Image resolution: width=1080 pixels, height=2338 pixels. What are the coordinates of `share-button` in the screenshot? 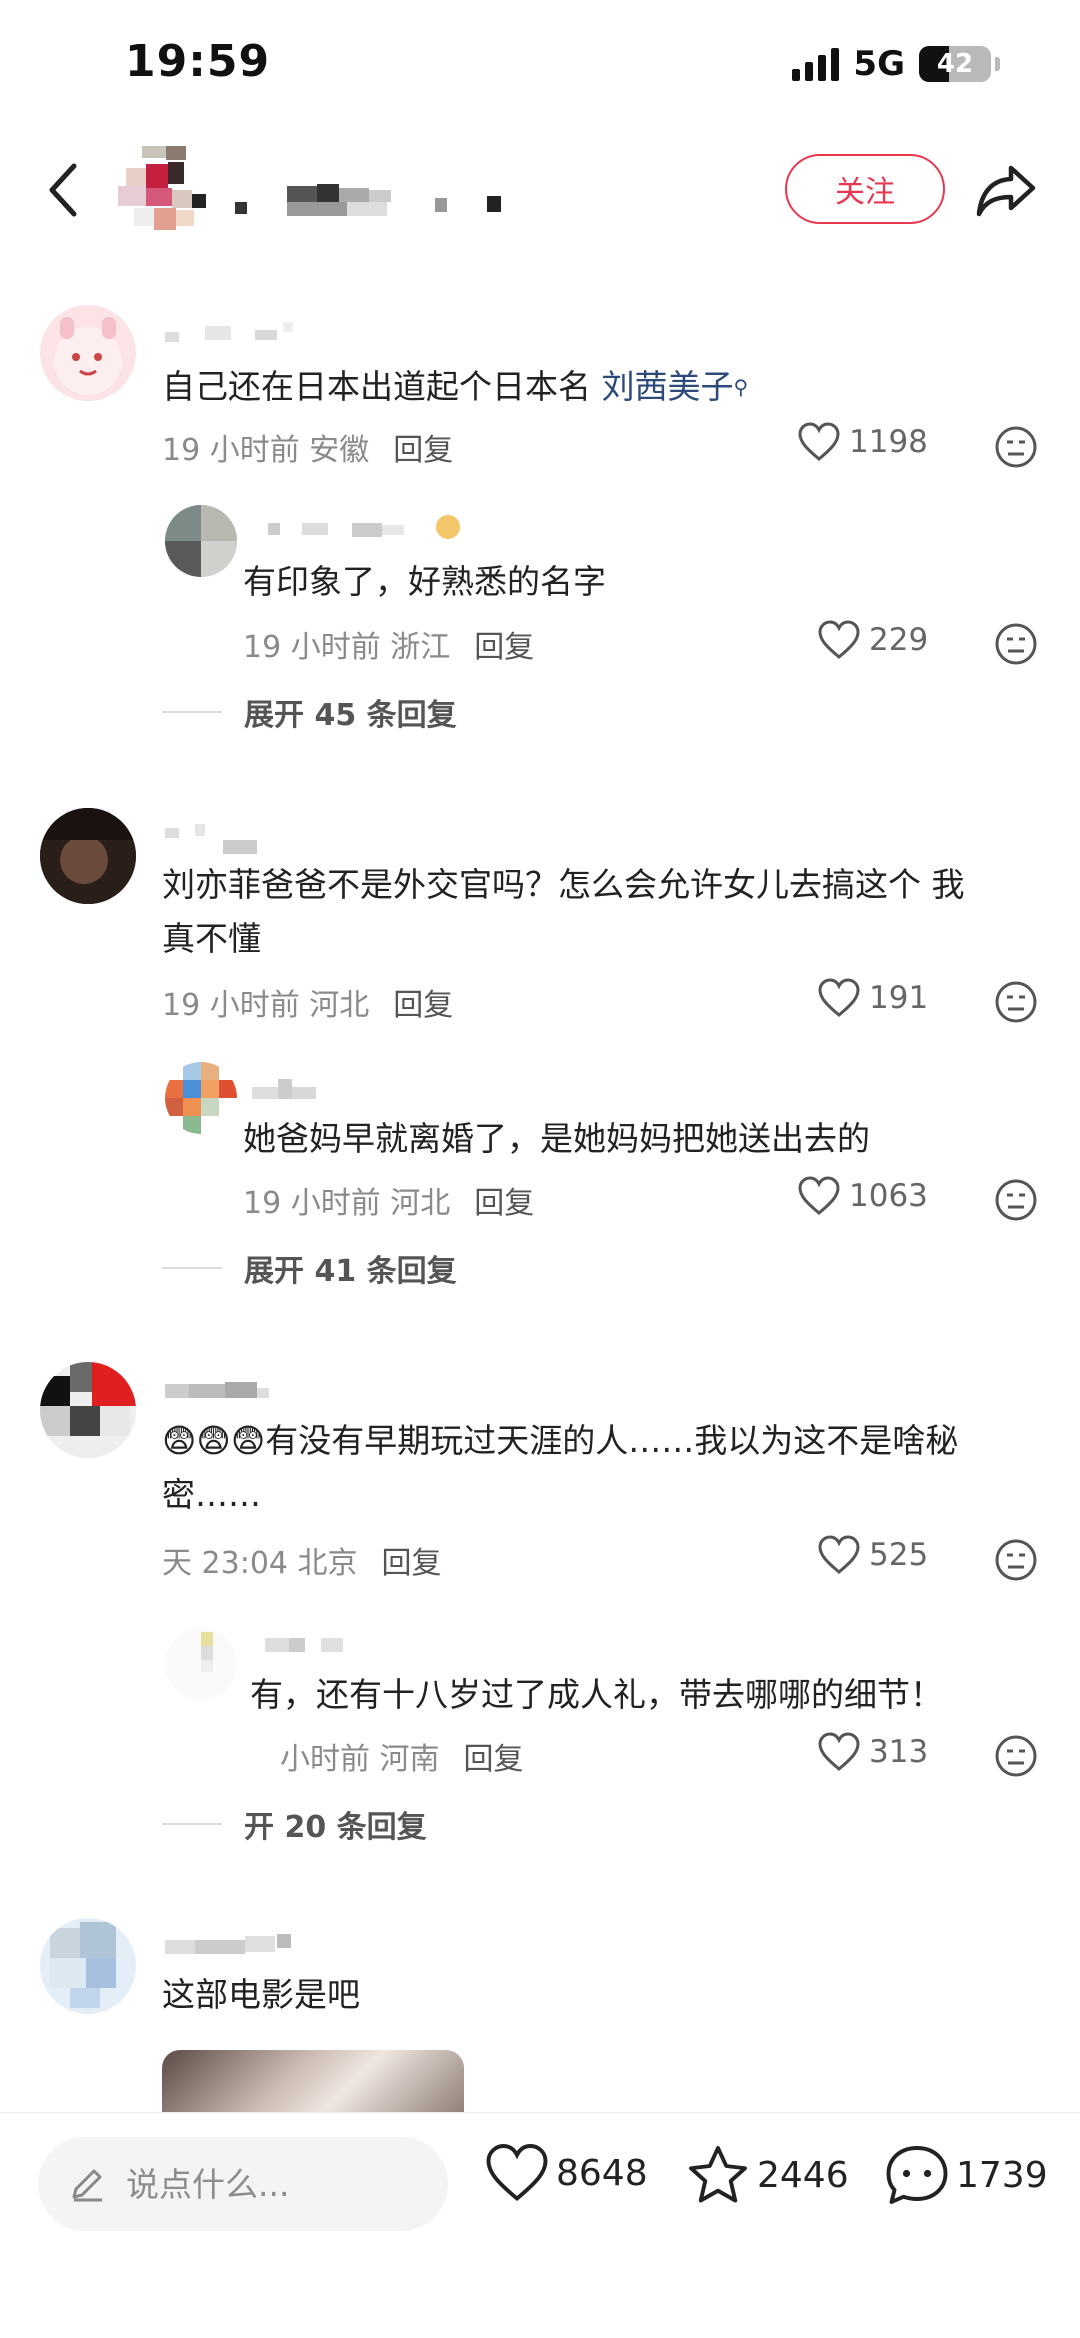 It's located at (1007, 190).